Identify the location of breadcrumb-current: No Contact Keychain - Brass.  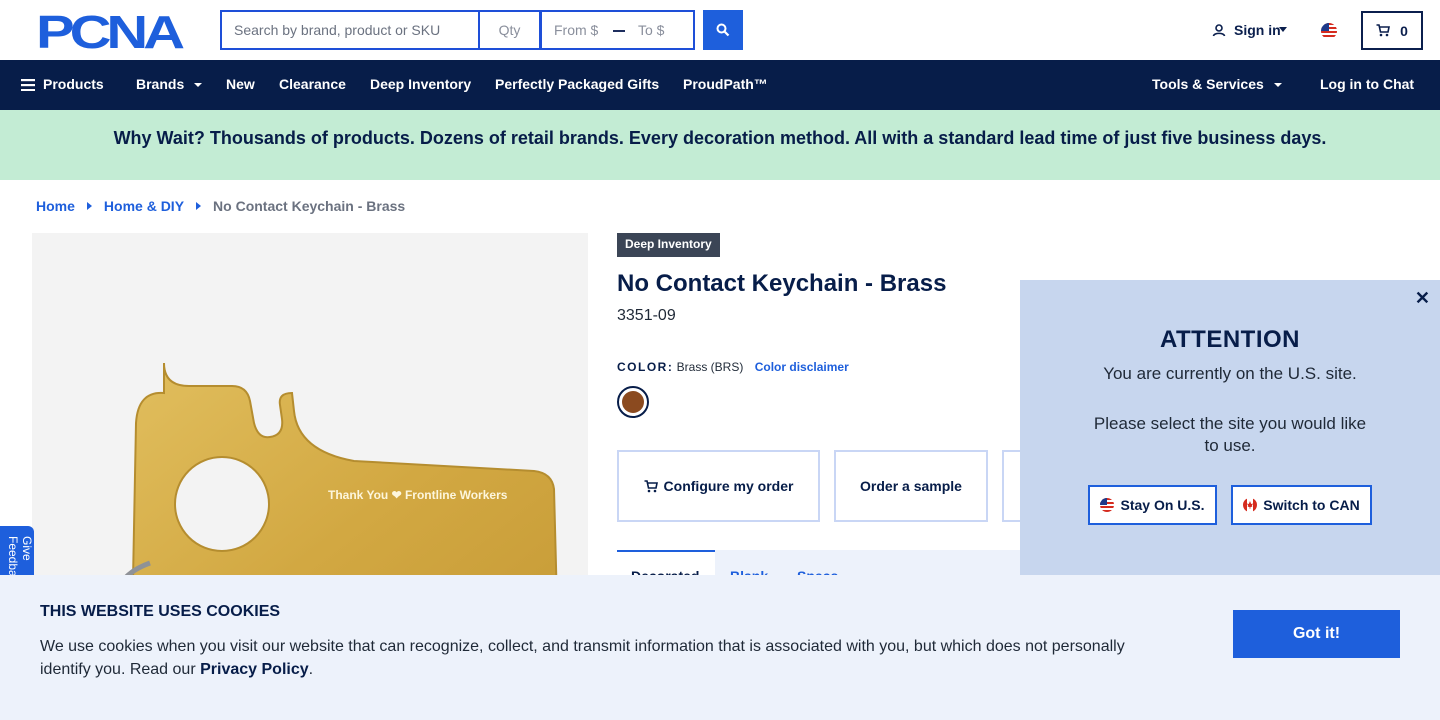
(309, 206).